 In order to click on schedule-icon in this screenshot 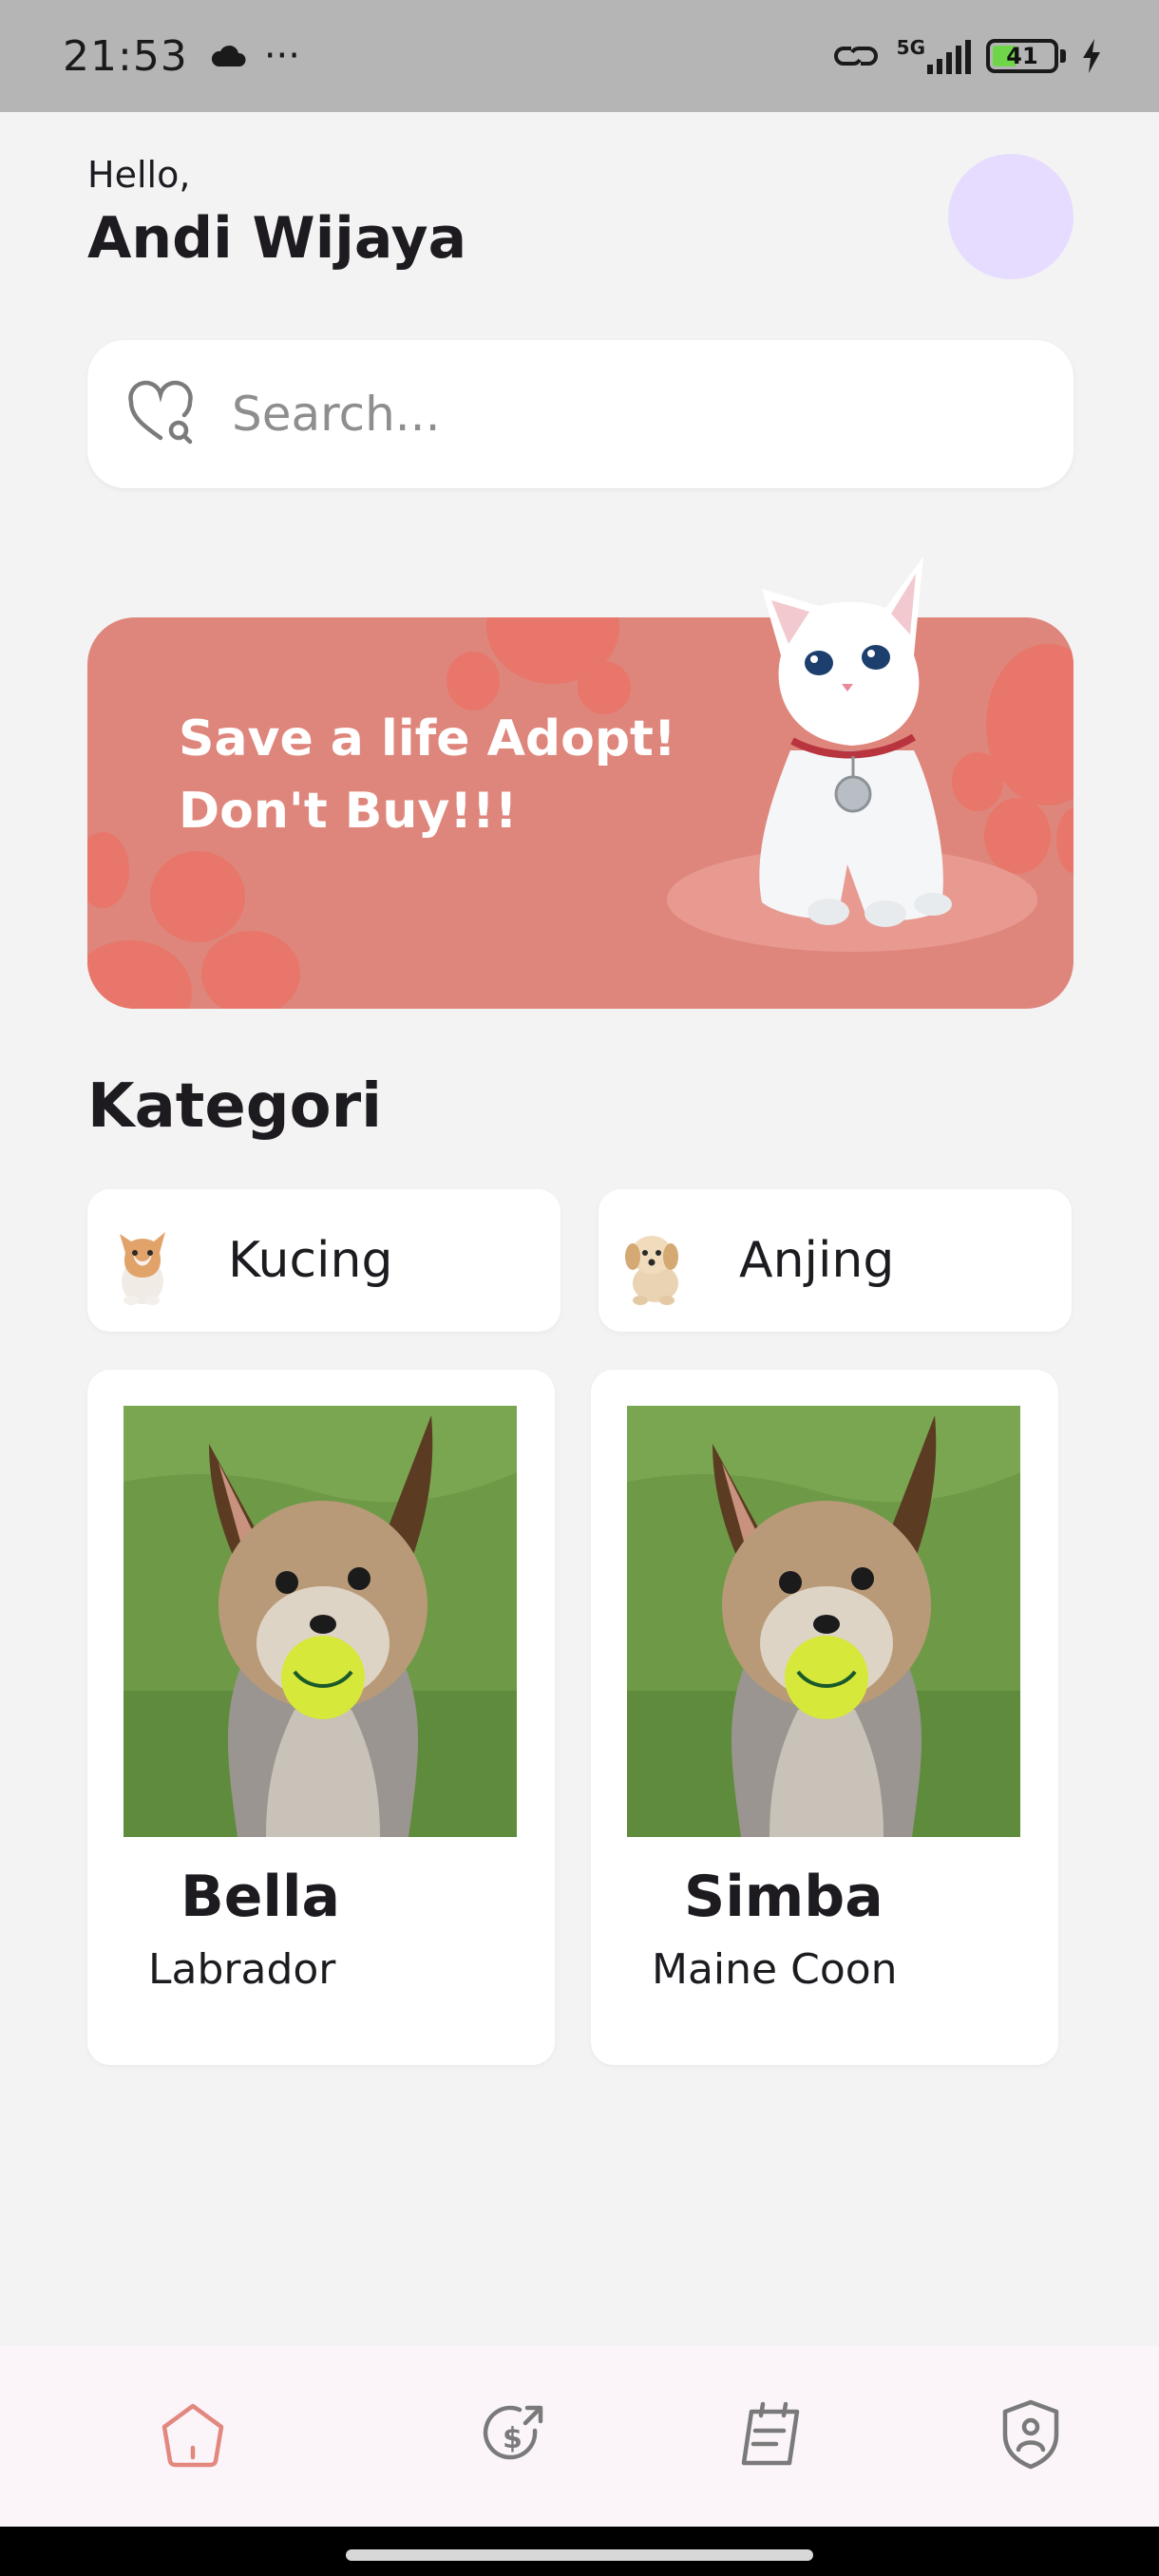, I will do `click(770, 2433)`.